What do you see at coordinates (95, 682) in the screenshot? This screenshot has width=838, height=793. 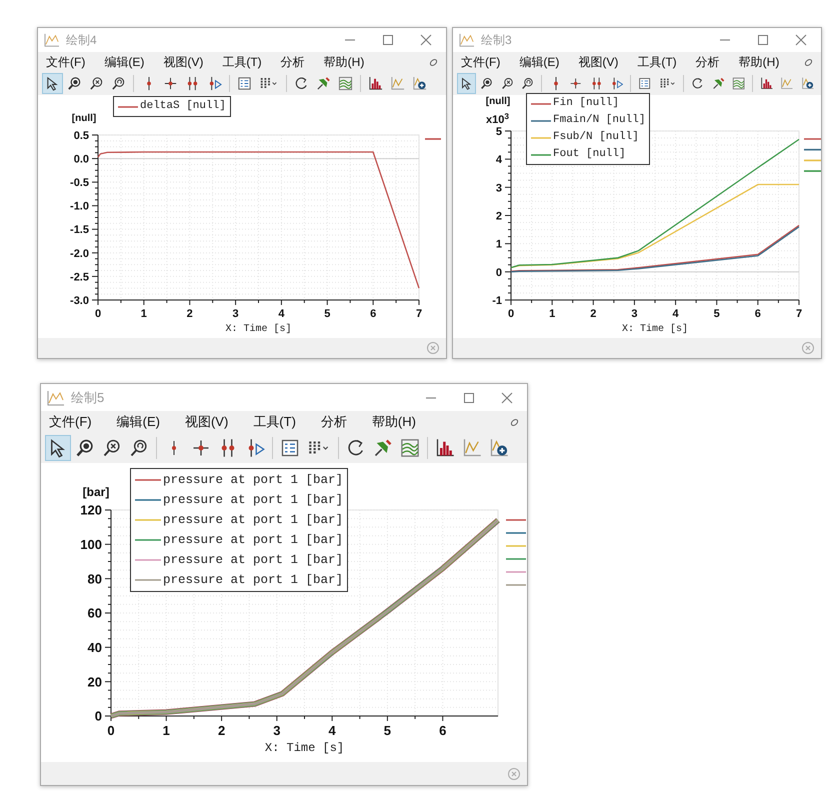 I see `tick-label: 20` at bounding box center [95, 682].